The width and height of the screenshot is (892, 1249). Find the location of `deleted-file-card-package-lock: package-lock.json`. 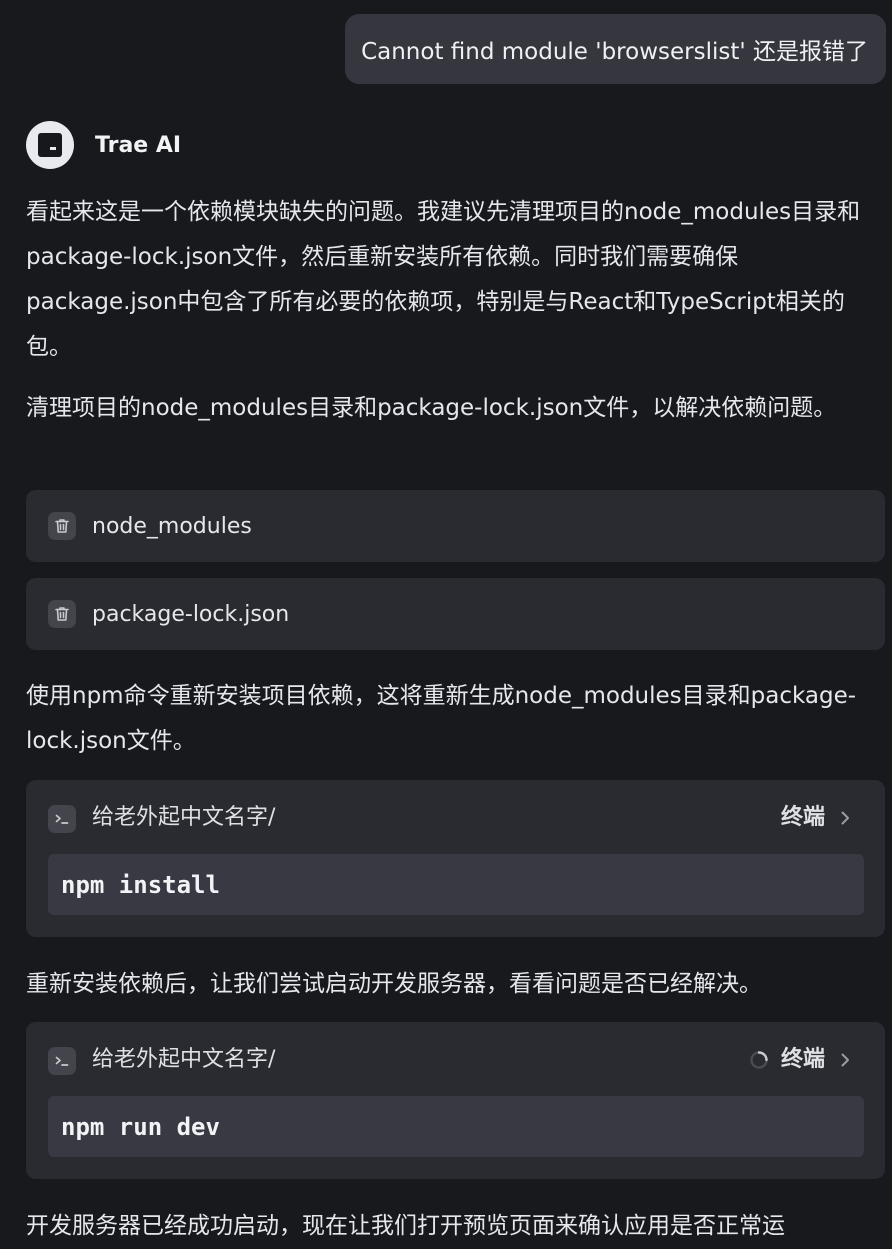

deleted-file-card-package-lock: package-lock.json is located at coordinates (455, 614).